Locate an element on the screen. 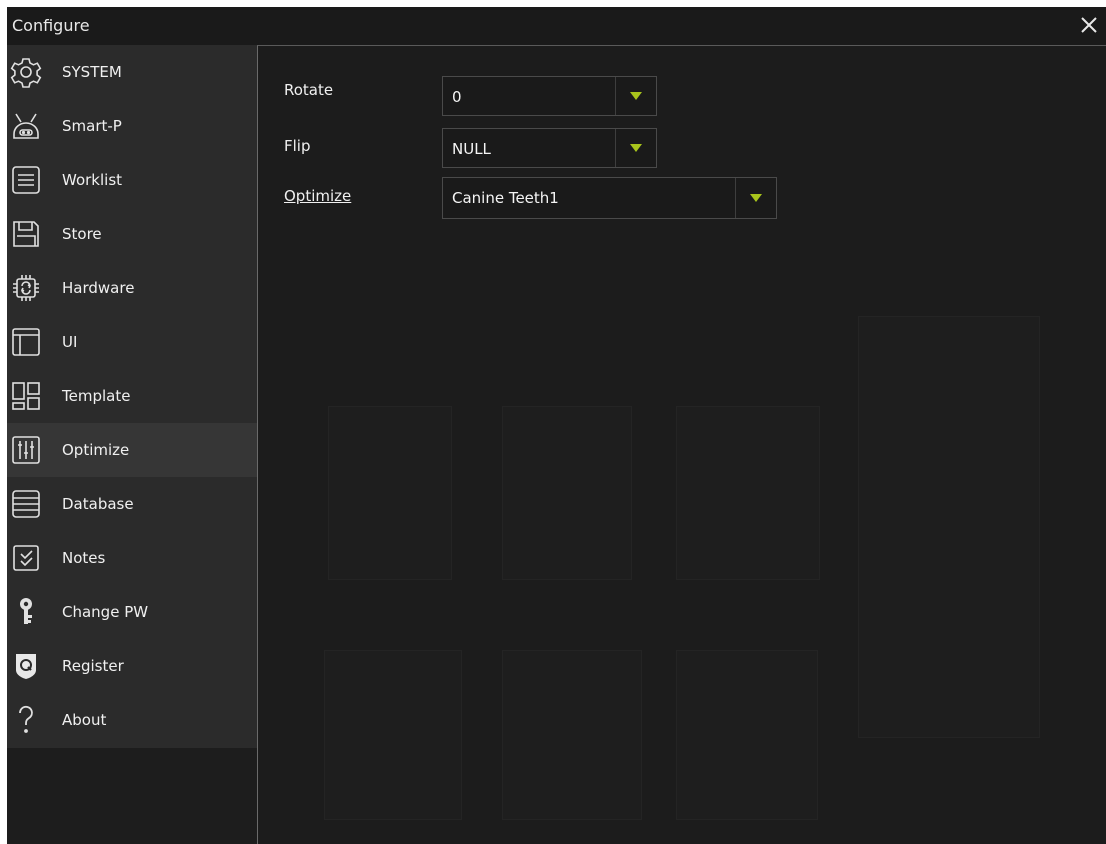 This screenshot has width=1106, height=844. sidebar-item-system: SYSTEM is located at coordinates (132, 72).